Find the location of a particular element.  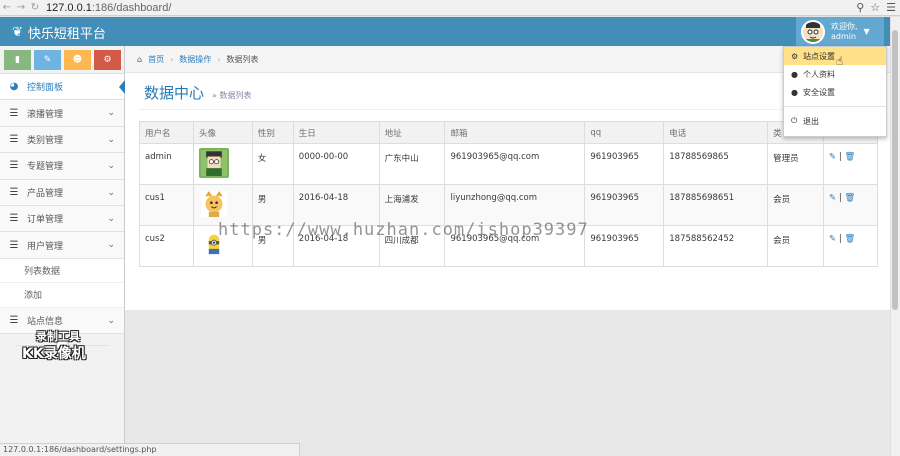

menu-item-site-settings: ⚙ 站点设置 is located at coordinates (835, 56).